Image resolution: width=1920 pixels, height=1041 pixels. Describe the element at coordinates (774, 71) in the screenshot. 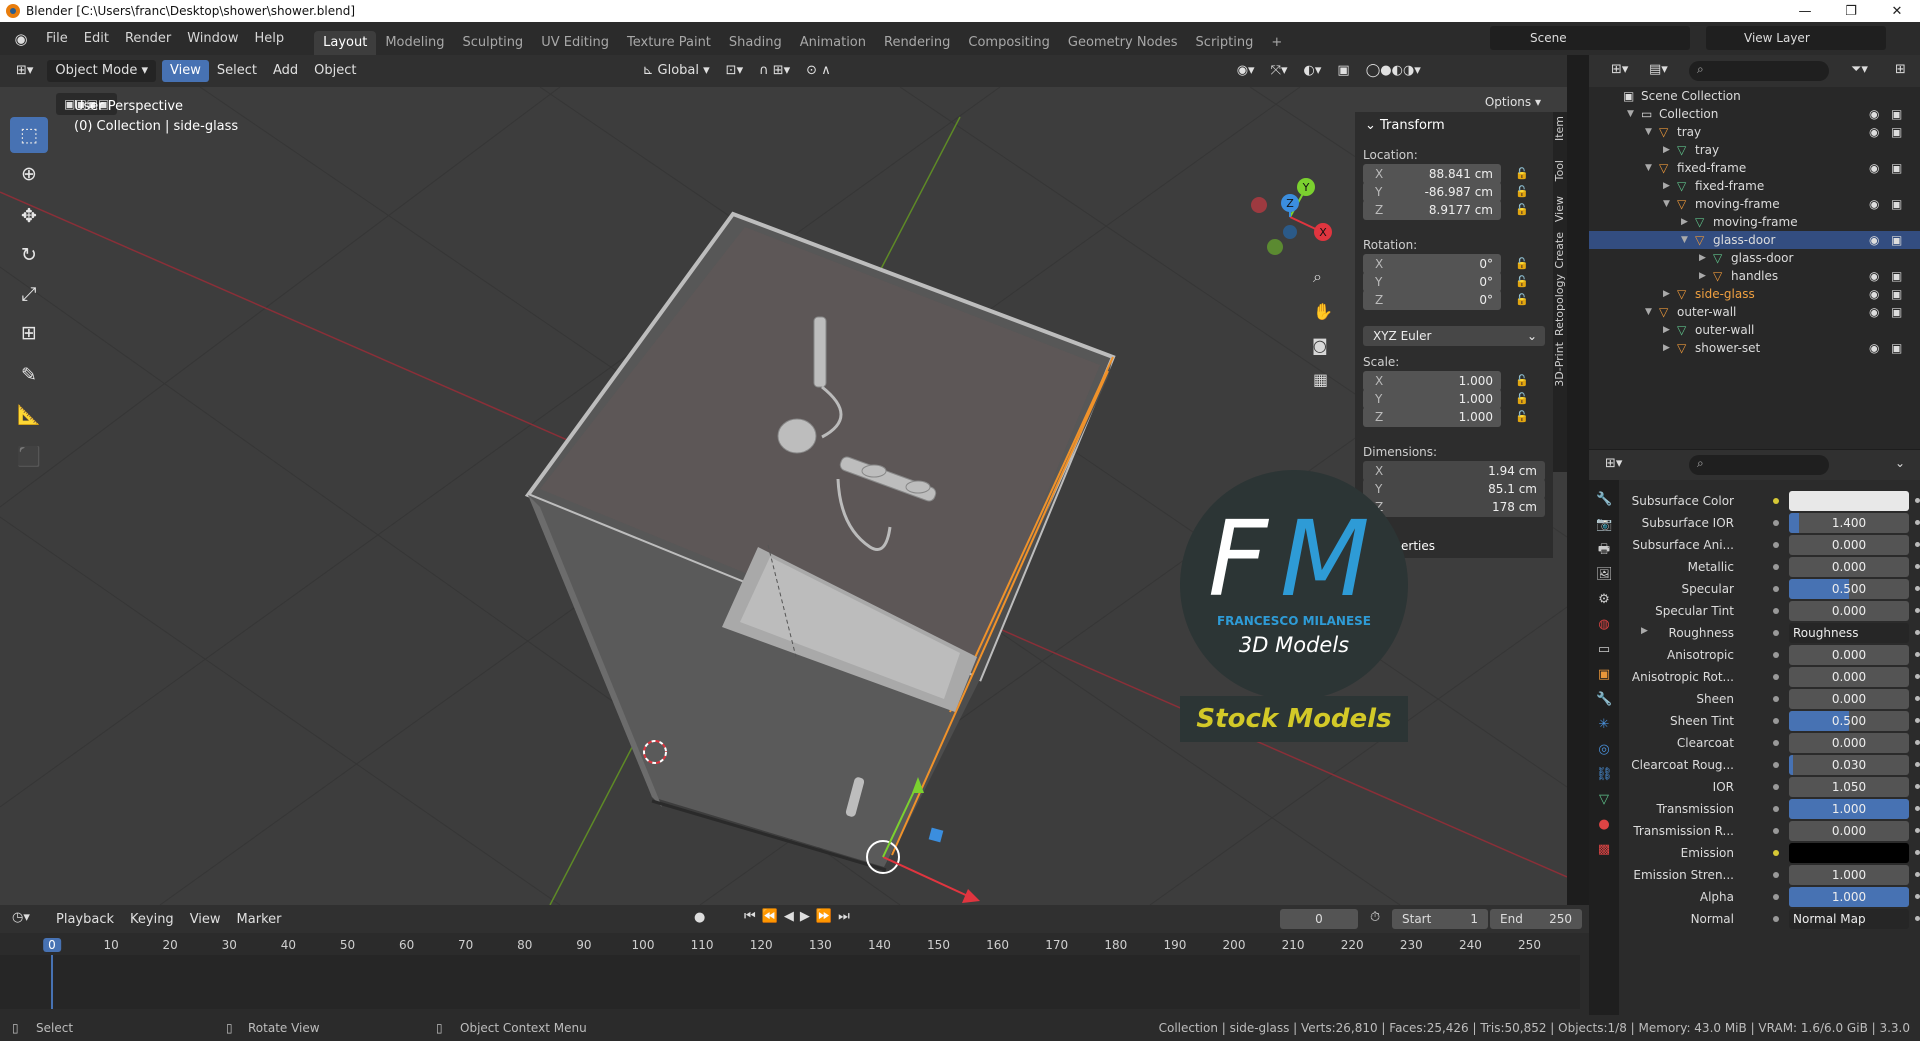

I see `snap-icon: ∩ ⊞▾` at that location.